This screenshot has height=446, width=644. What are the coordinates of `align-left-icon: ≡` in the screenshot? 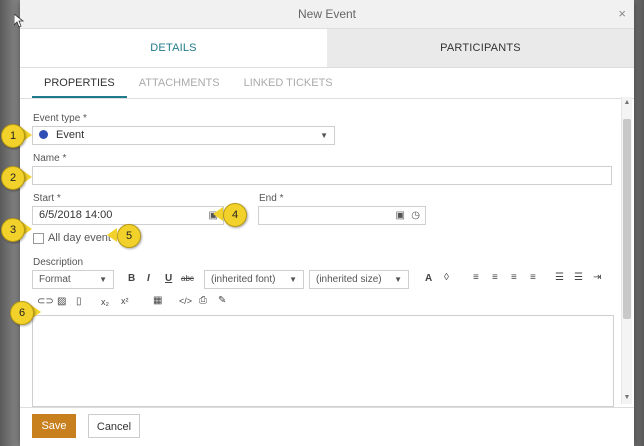 It's located at (476, 277).